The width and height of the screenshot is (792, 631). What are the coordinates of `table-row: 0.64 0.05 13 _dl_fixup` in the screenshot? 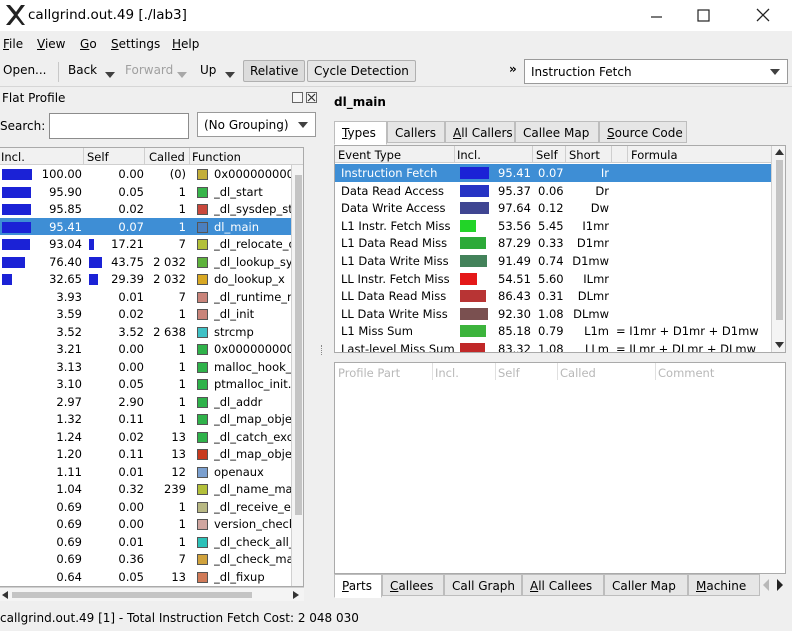 It's located at (151, 577).